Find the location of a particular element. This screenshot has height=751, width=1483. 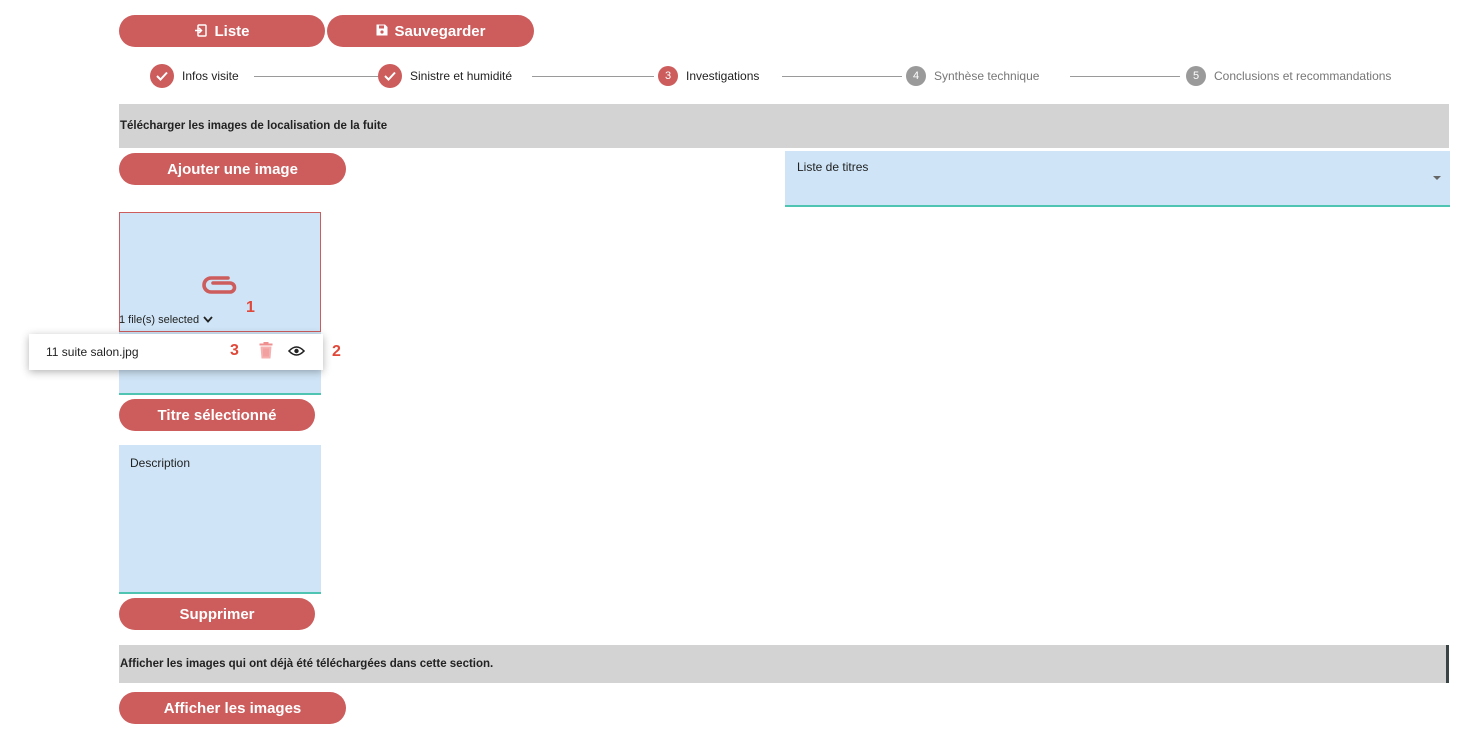

file-count-toggle: 1 file(s) selected is located at coordinates (166, 320).